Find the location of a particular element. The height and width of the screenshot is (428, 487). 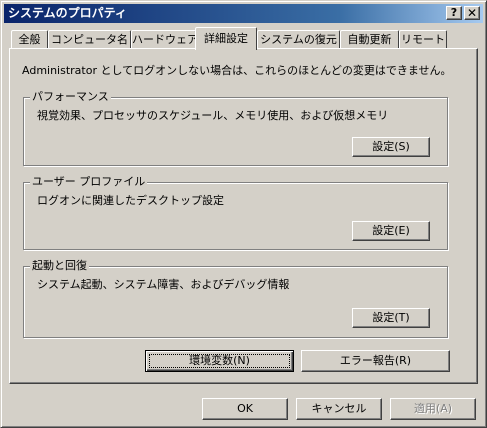

environment-variables-label: 環境変数(N) is located at coordinates (219, 360).